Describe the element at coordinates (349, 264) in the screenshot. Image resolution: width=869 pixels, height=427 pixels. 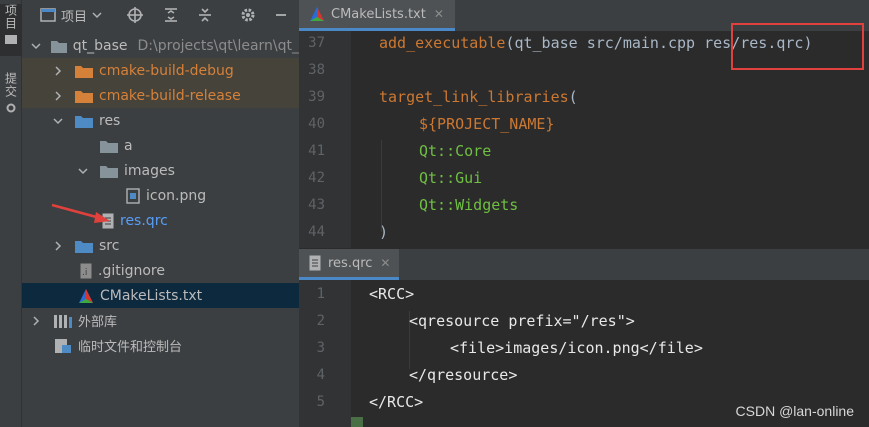
I see `tab-res-qrc: res.qrc ✕` at that location.